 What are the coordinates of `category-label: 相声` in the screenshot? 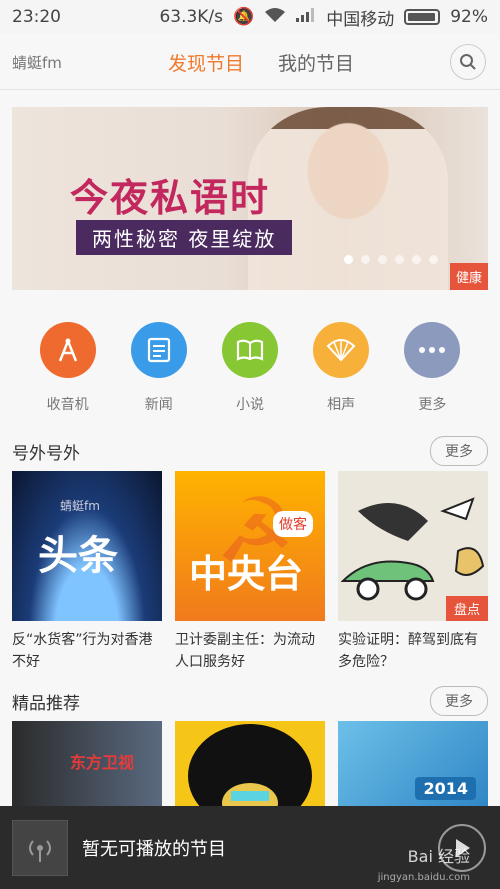 It's located at (341, 405).